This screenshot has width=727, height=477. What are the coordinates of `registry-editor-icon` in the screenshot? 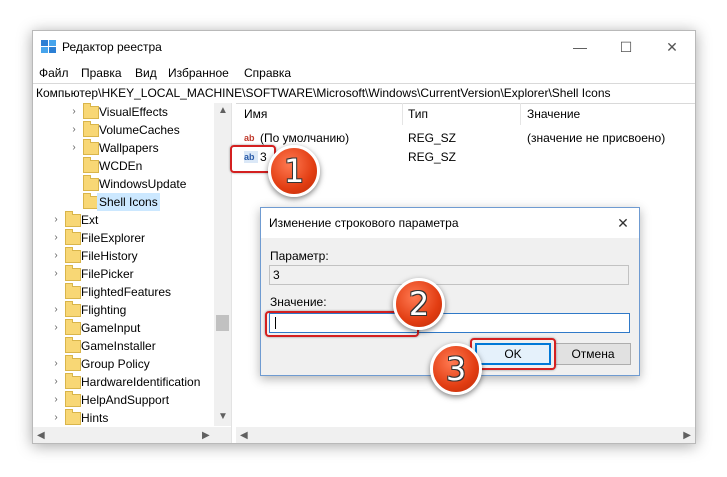 It's located at (48, 46).